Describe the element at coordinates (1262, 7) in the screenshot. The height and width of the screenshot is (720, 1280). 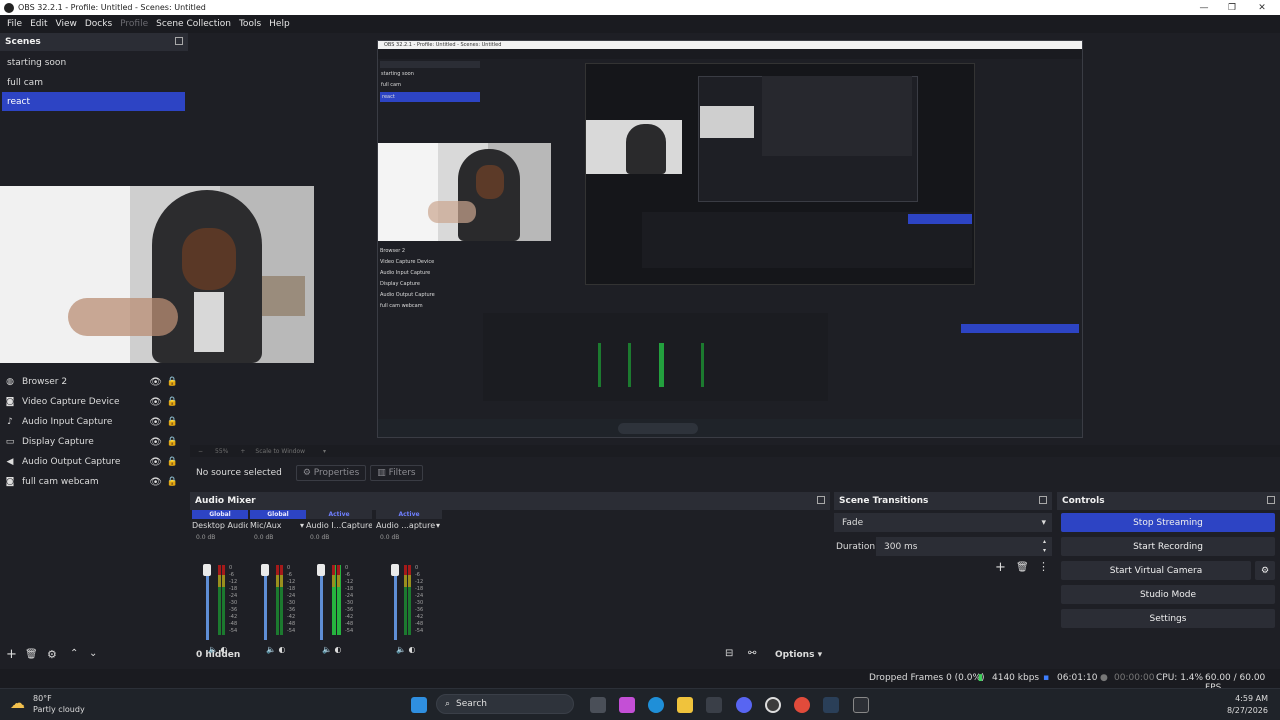
I see `close-button: ✕` at that location.